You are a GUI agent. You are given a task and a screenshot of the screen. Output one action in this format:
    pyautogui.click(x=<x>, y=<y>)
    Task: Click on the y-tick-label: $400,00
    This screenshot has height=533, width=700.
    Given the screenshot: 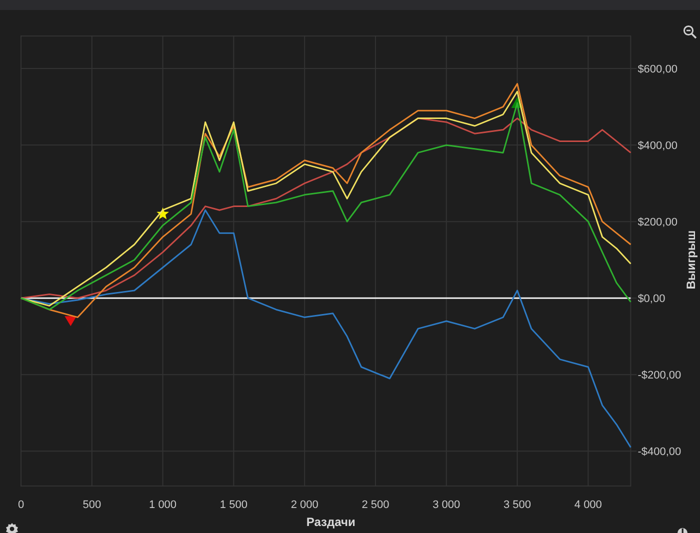 What is the action you would take?
    pyautogui.click(x=658, y=146)
    